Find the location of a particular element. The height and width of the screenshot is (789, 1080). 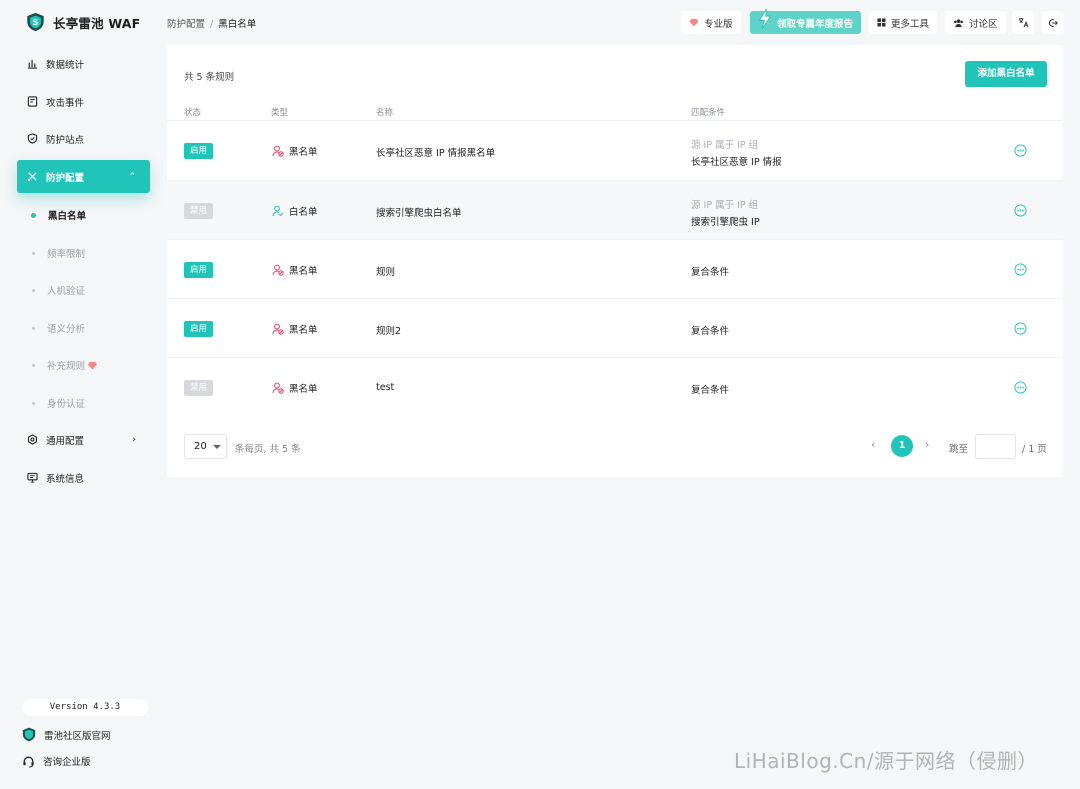

lightning-icon is located at coordinates (765, 18).